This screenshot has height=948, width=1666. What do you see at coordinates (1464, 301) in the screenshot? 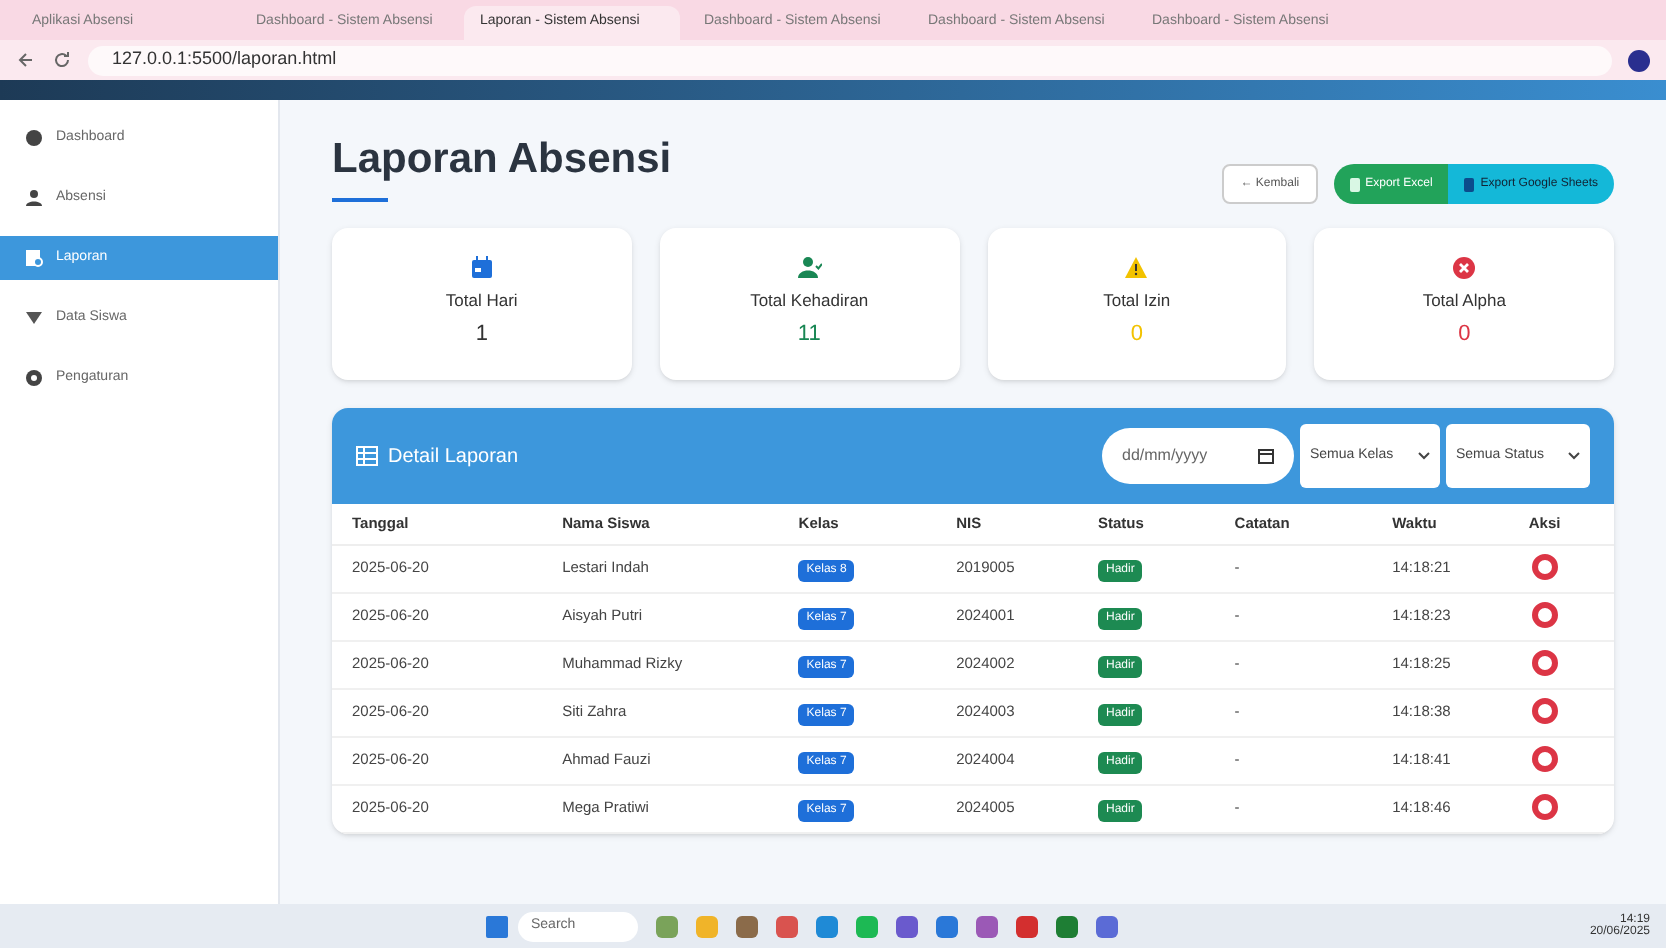
I see `stat-label: Total Alpha` at bounding box center [1464, 301].